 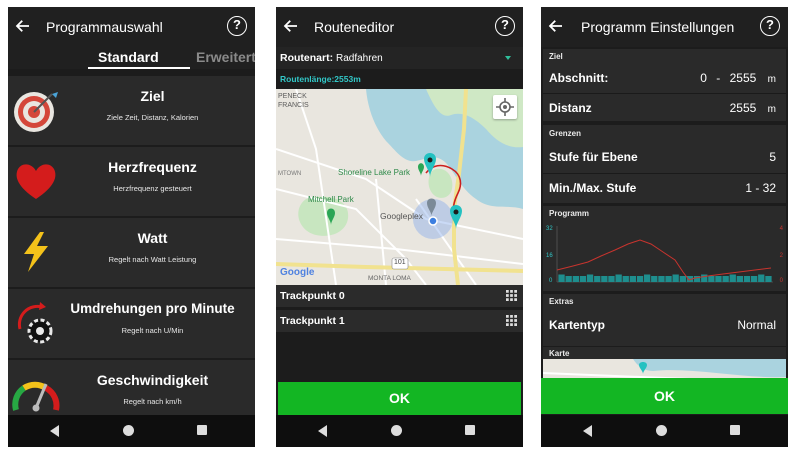 I want to click on program-item-watt: Watt Regelt nach Watt Leistung, so click(x=131, y=252).